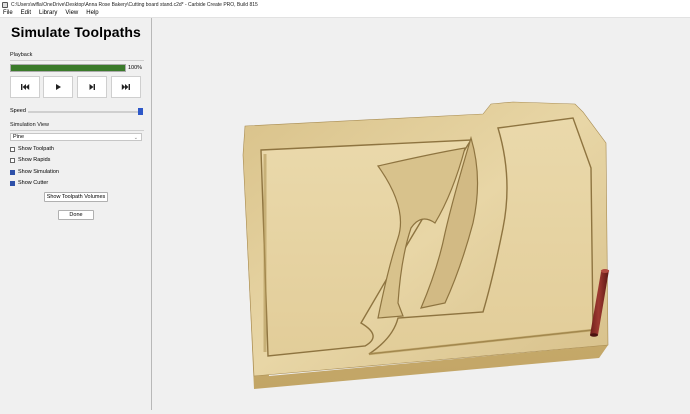 The width and height of the screenshot is (690, 414). What do you see at coordinates (8, 13) in the screenshot?
I see `menu-file: File` at bounding box center [8, 13].